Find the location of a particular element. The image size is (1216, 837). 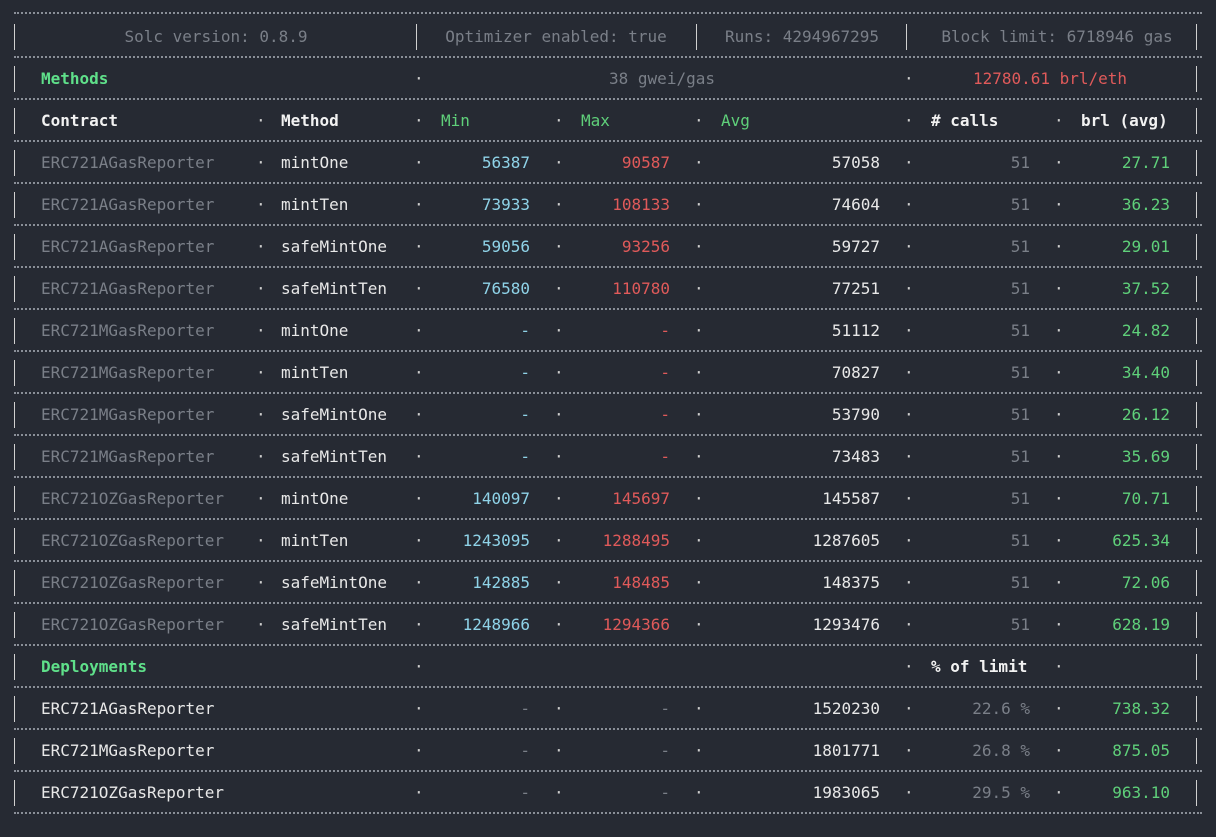

col-calls: # calls is located at coordinates (965, 120).